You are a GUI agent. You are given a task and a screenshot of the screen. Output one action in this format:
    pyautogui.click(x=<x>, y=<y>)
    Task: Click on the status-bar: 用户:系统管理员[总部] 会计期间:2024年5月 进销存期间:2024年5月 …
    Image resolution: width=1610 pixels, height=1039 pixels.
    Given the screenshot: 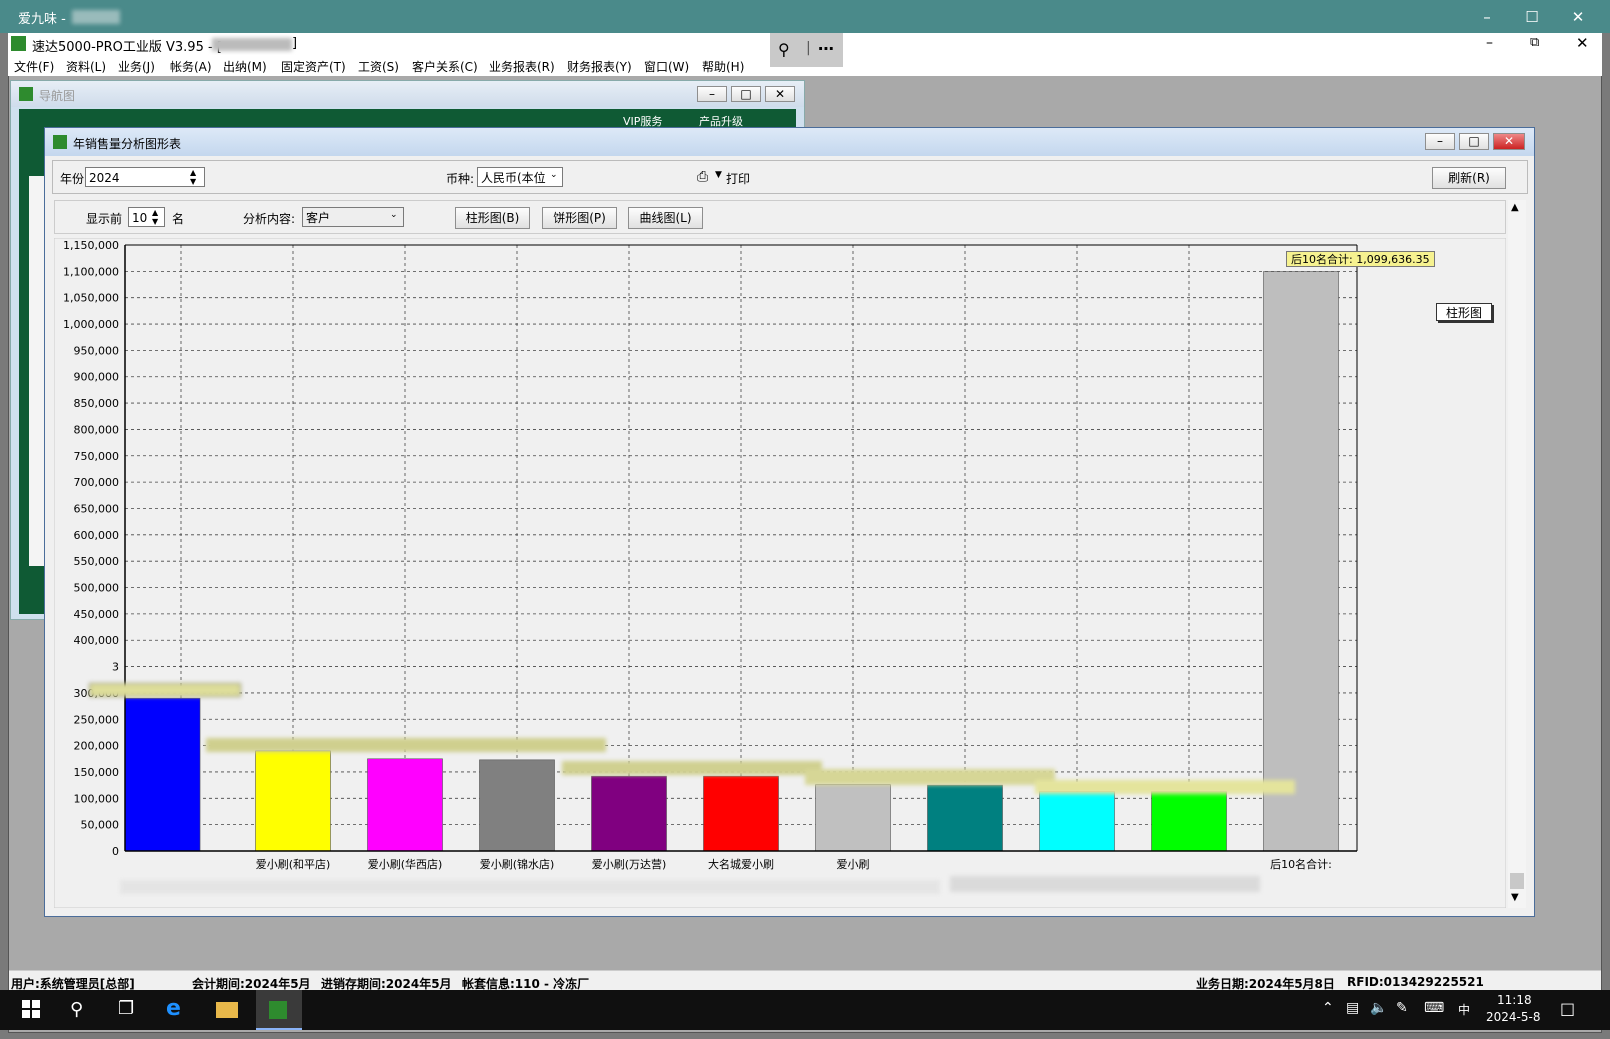 What is the action you would take?
    pyautogui.click(x=805, y=981)
    